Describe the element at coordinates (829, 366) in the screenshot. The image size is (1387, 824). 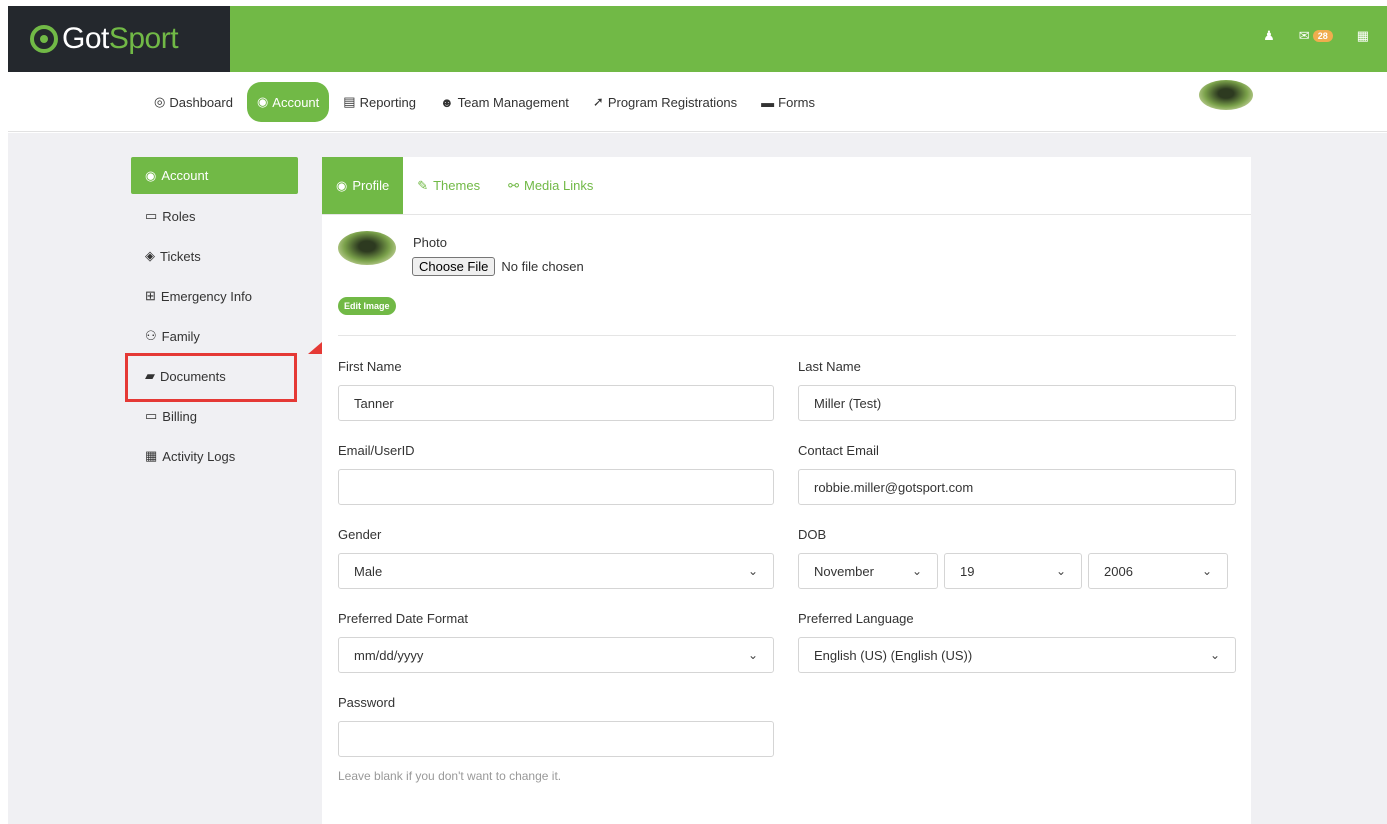
I see `last-name-label: Last Name` at that location.